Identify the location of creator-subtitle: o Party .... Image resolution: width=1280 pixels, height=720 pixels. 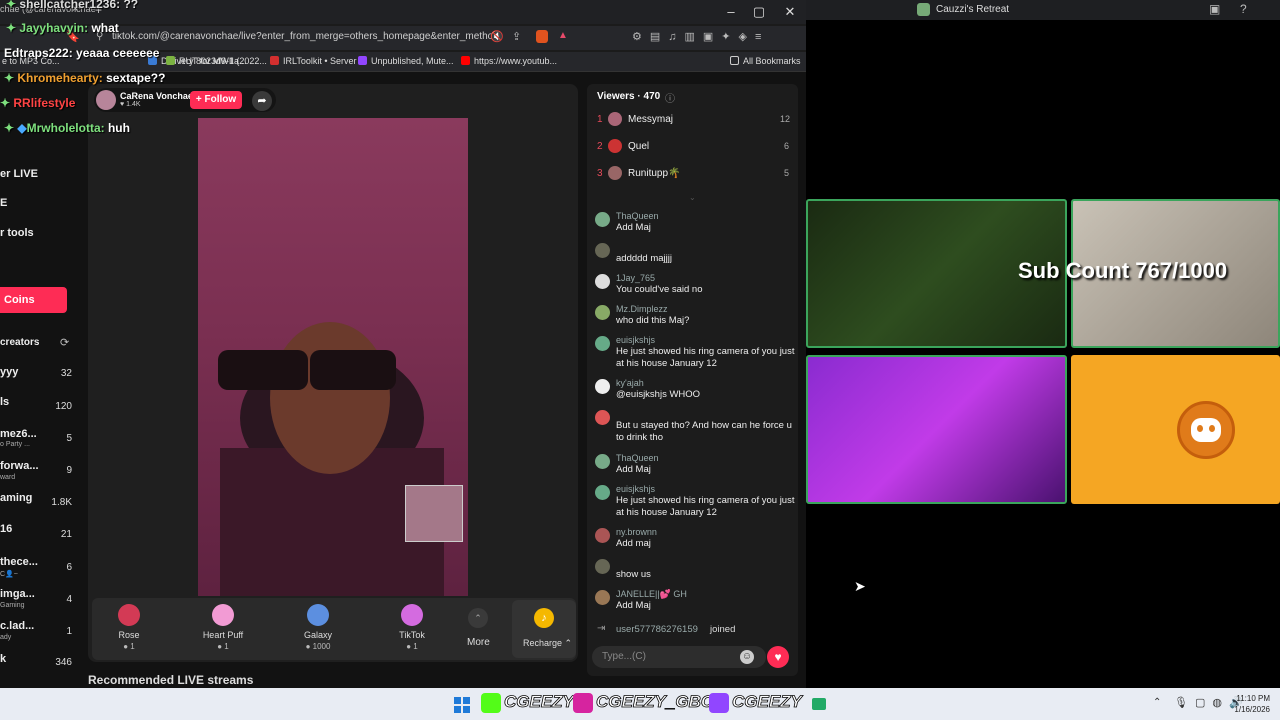
(15, 444).